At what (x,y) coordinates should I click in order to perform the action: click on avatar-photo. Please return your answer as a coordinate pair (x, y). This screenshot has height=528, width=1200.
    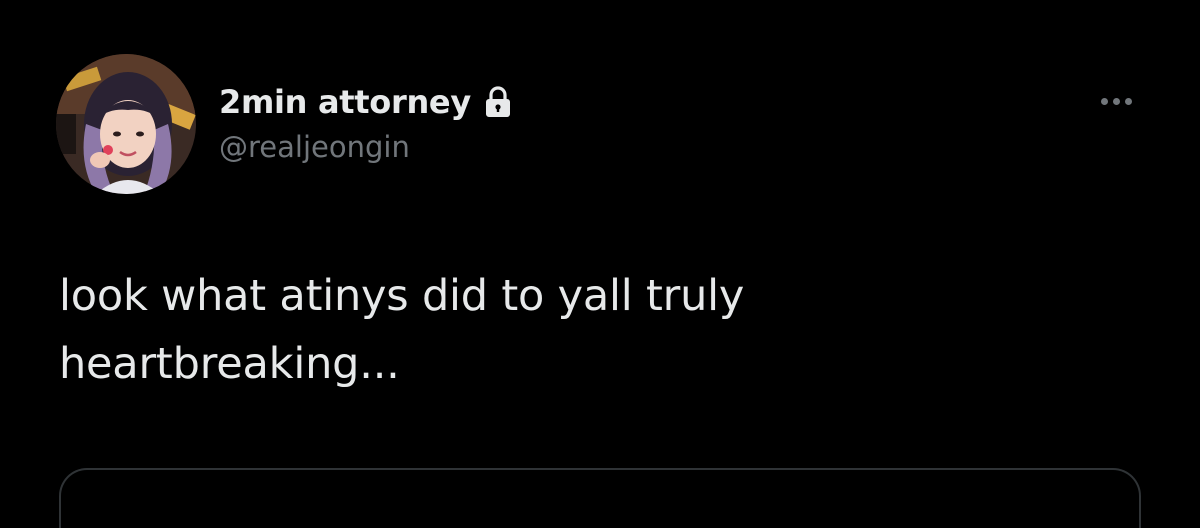
    Looking at the image, I should click on (126, 124).